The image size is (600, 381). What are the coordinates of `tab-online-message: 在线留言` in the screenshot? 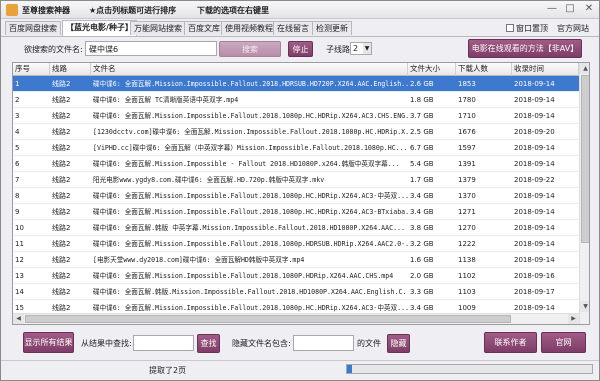 It's located at (293, 28).